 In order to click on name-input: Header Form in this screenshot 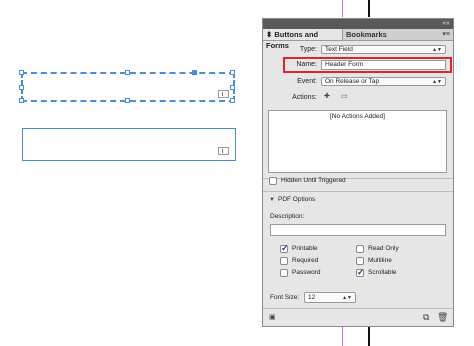, I will do `click(383, 65)`.